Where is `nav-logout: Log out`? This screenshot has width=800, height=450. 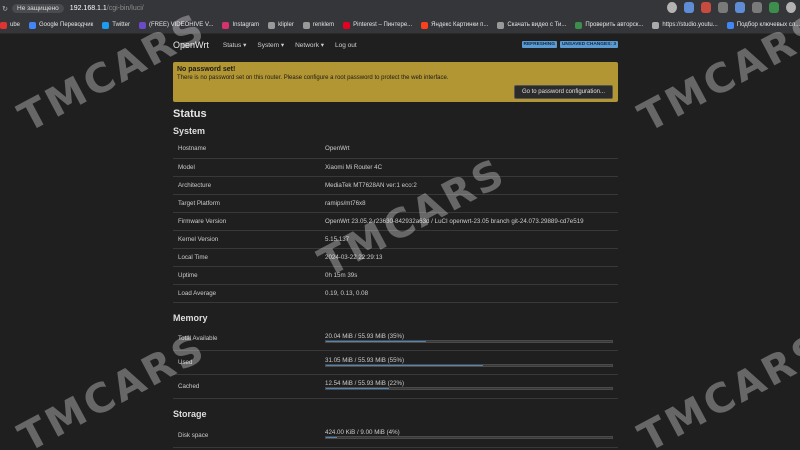
nav-logout: Log out is located at coordinates (346, 45).